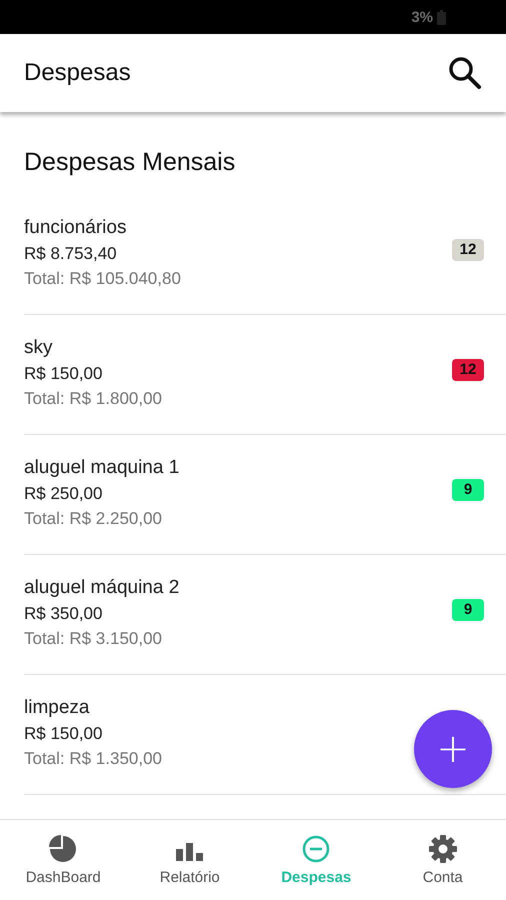 This screenshot has width=506, height=900. Describe the element at coordinates (93, 758) in the screenshot. I see `expense-total: Total: R$ 1.350,00` at that location.